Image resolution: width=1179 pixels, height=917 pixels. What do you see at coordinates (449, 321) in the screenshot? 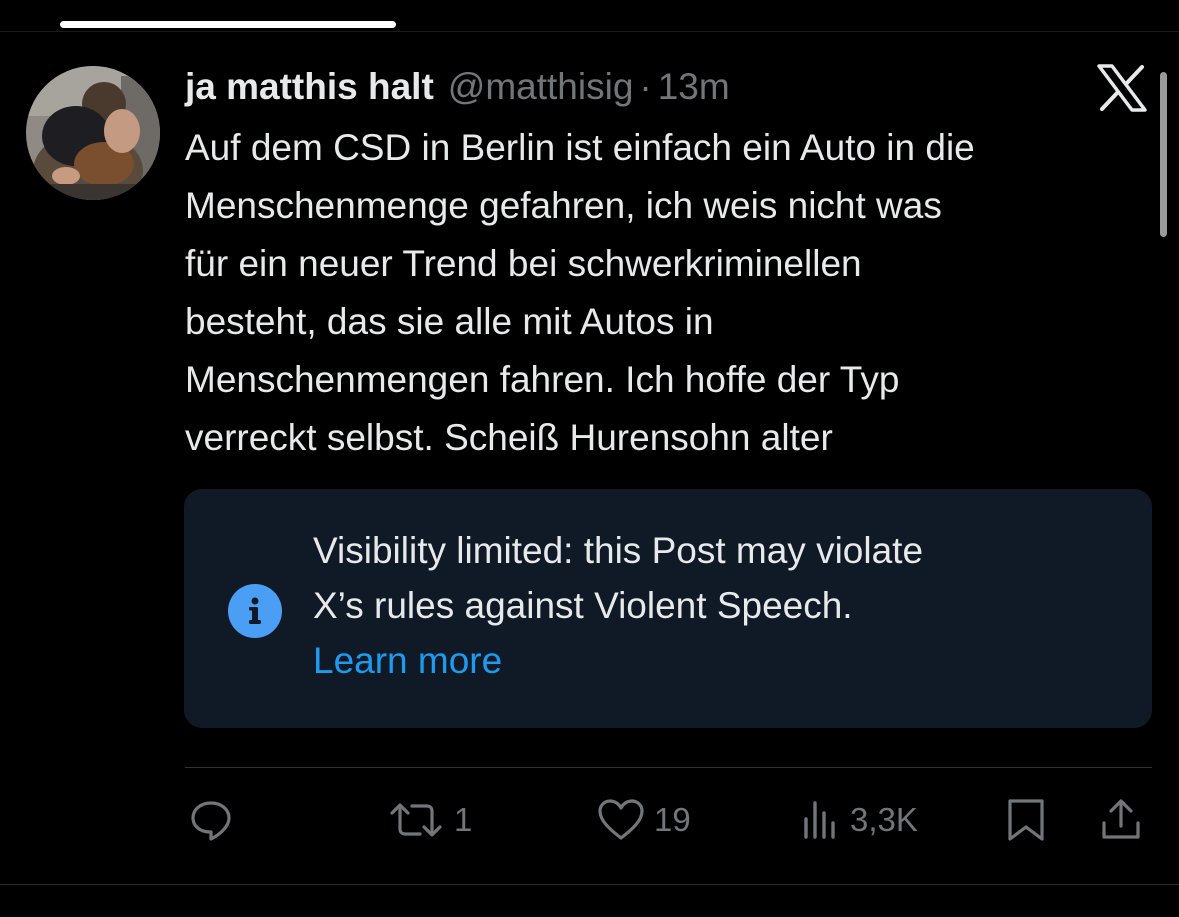
I see `post-text-line: besteht, das sie alle mit Autos in` at bounding box center [449, 321].